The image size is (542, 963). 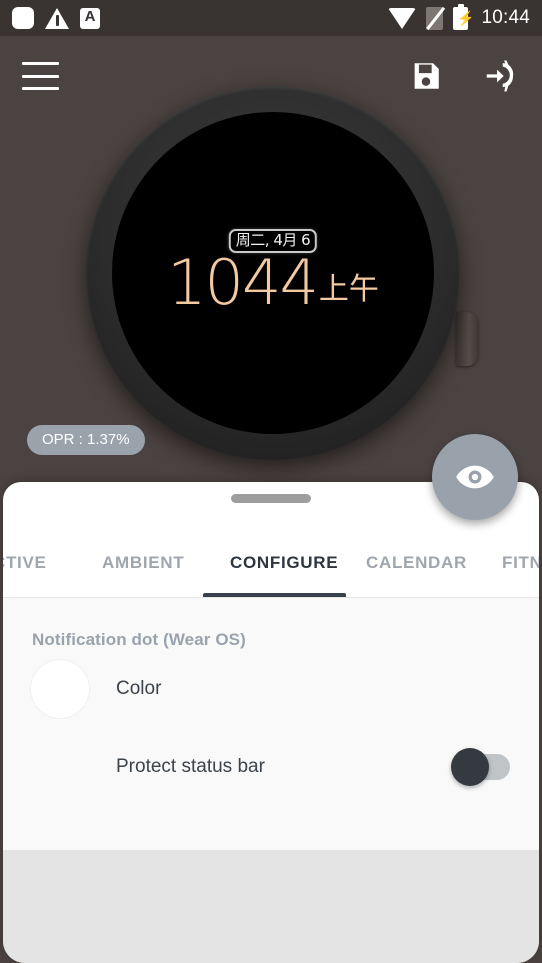 I want to click on floppy-disk-save-icon, so click(x=426, y=76).